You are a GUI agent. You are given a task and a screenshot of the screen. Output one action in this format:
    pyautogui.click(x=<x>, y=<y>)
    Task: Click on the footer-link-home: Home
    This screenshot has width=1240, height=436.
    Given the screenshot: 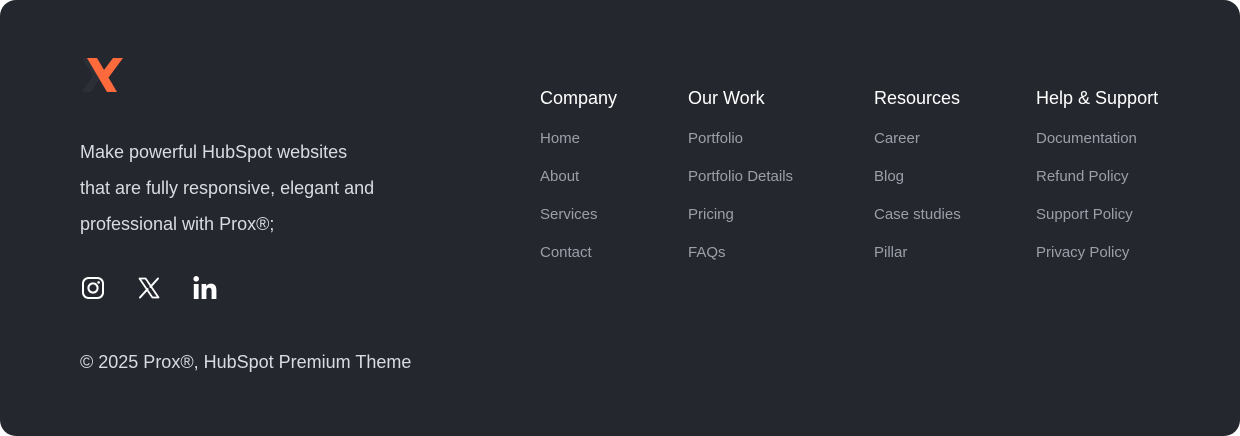 What is the action you would take?
    pyautogui.click(x=578, y=149)
    